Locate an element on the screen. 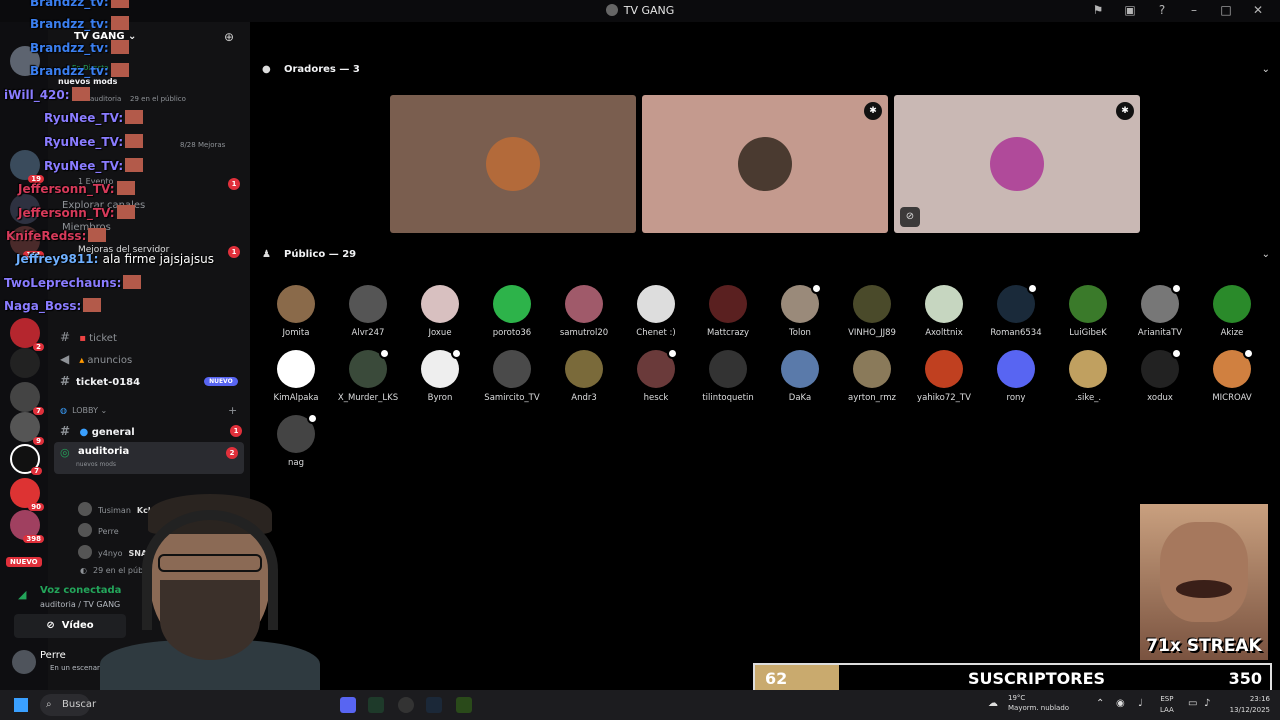 The height and width of the screenshot is (720, 1280). speaker-tile is located at coordinates (513, 164).